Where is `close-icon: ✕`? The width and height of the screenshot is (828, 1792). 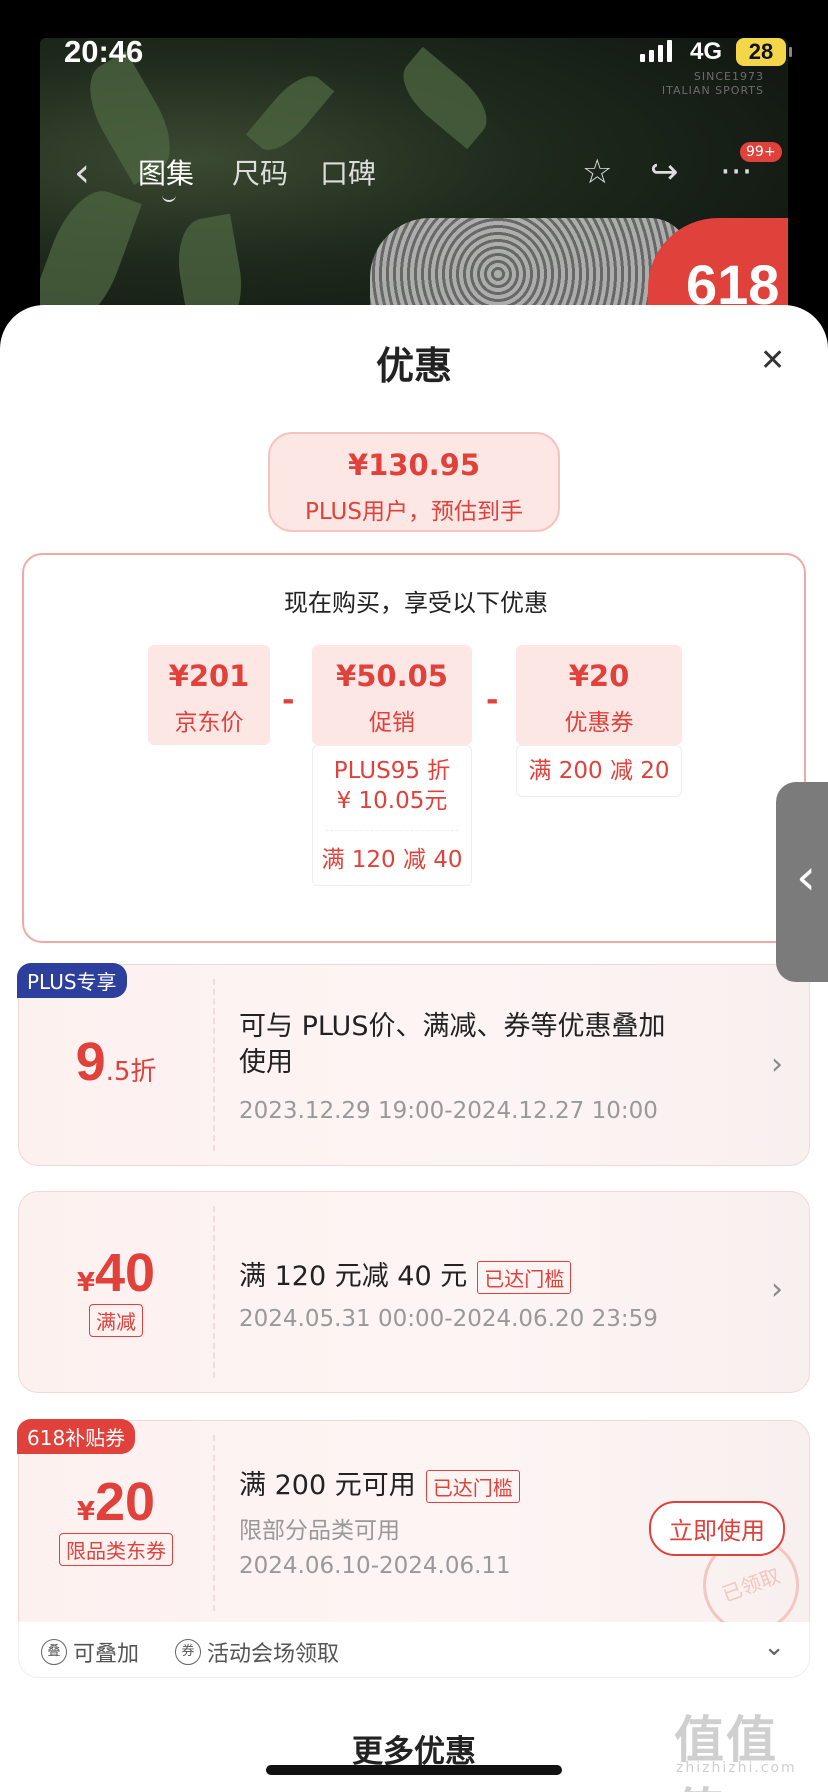 close-icon: ✕ is located at coordinates (772, 360).